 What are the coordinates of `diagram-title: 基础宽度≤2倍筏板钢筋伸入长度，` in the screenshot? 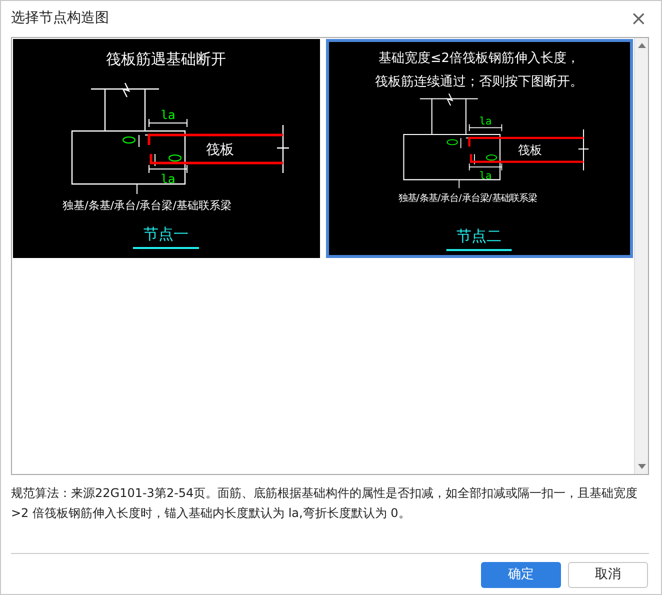 It's located at (479, 58).